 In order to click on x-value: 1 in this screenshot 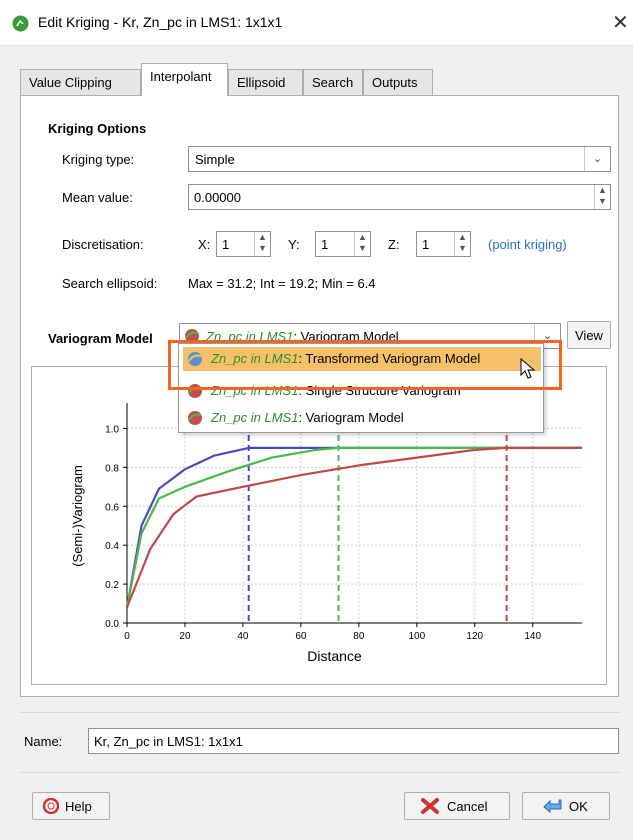, I will do `click(226, 244)`.